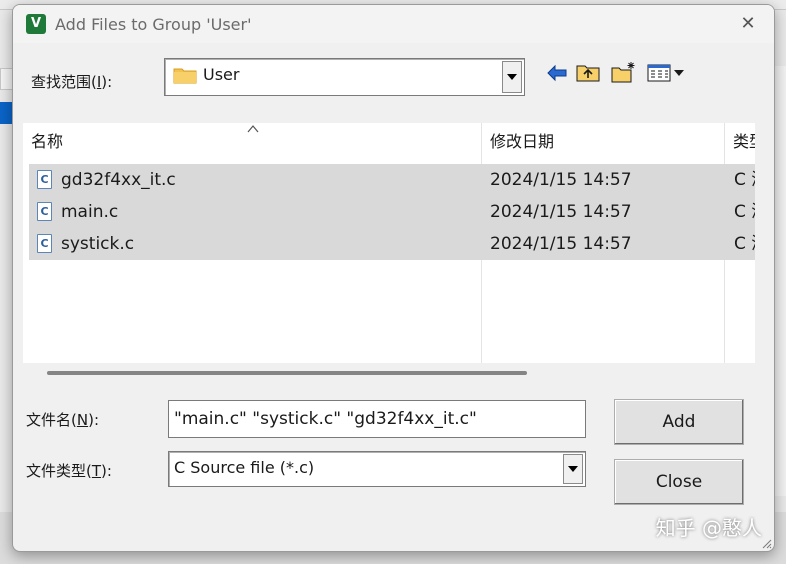 The image size is (786, 564). What do you see at coordinates (708, 528) in the screenshot?
I see `watermark: 知乎 @憨人` at bounding box center [708, 528].